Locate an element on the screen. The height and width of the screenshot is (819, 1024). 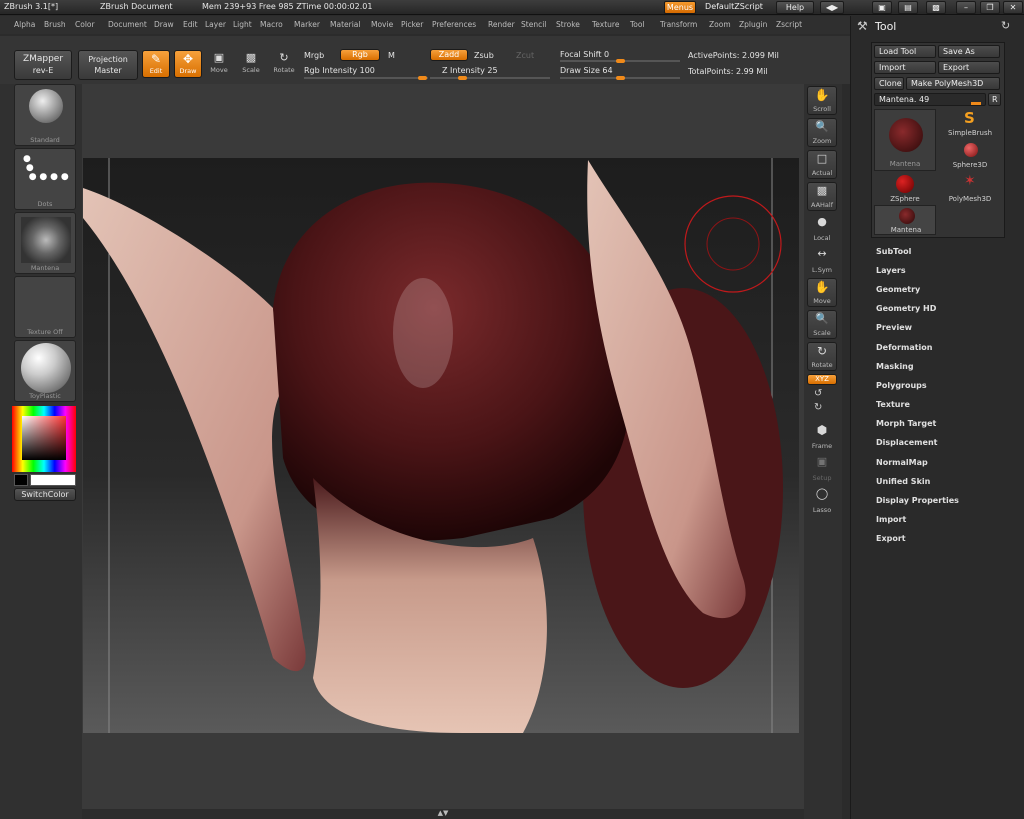
menu-draw: Draw is located at coordinates (164, 24).